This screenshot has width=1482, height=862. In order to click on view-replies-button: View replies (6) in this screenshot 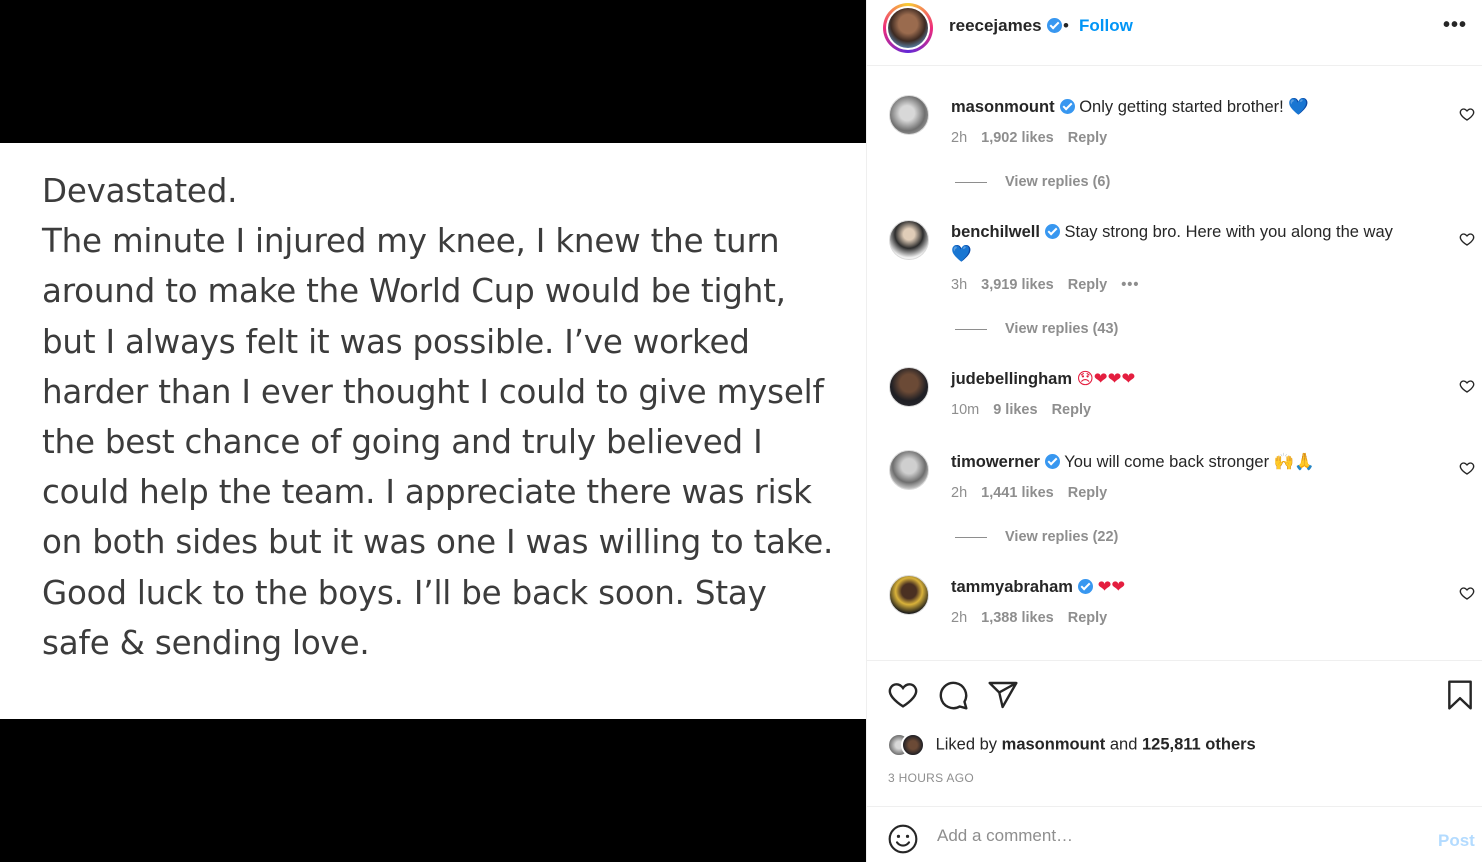, I will do `click(1032, 182)`.